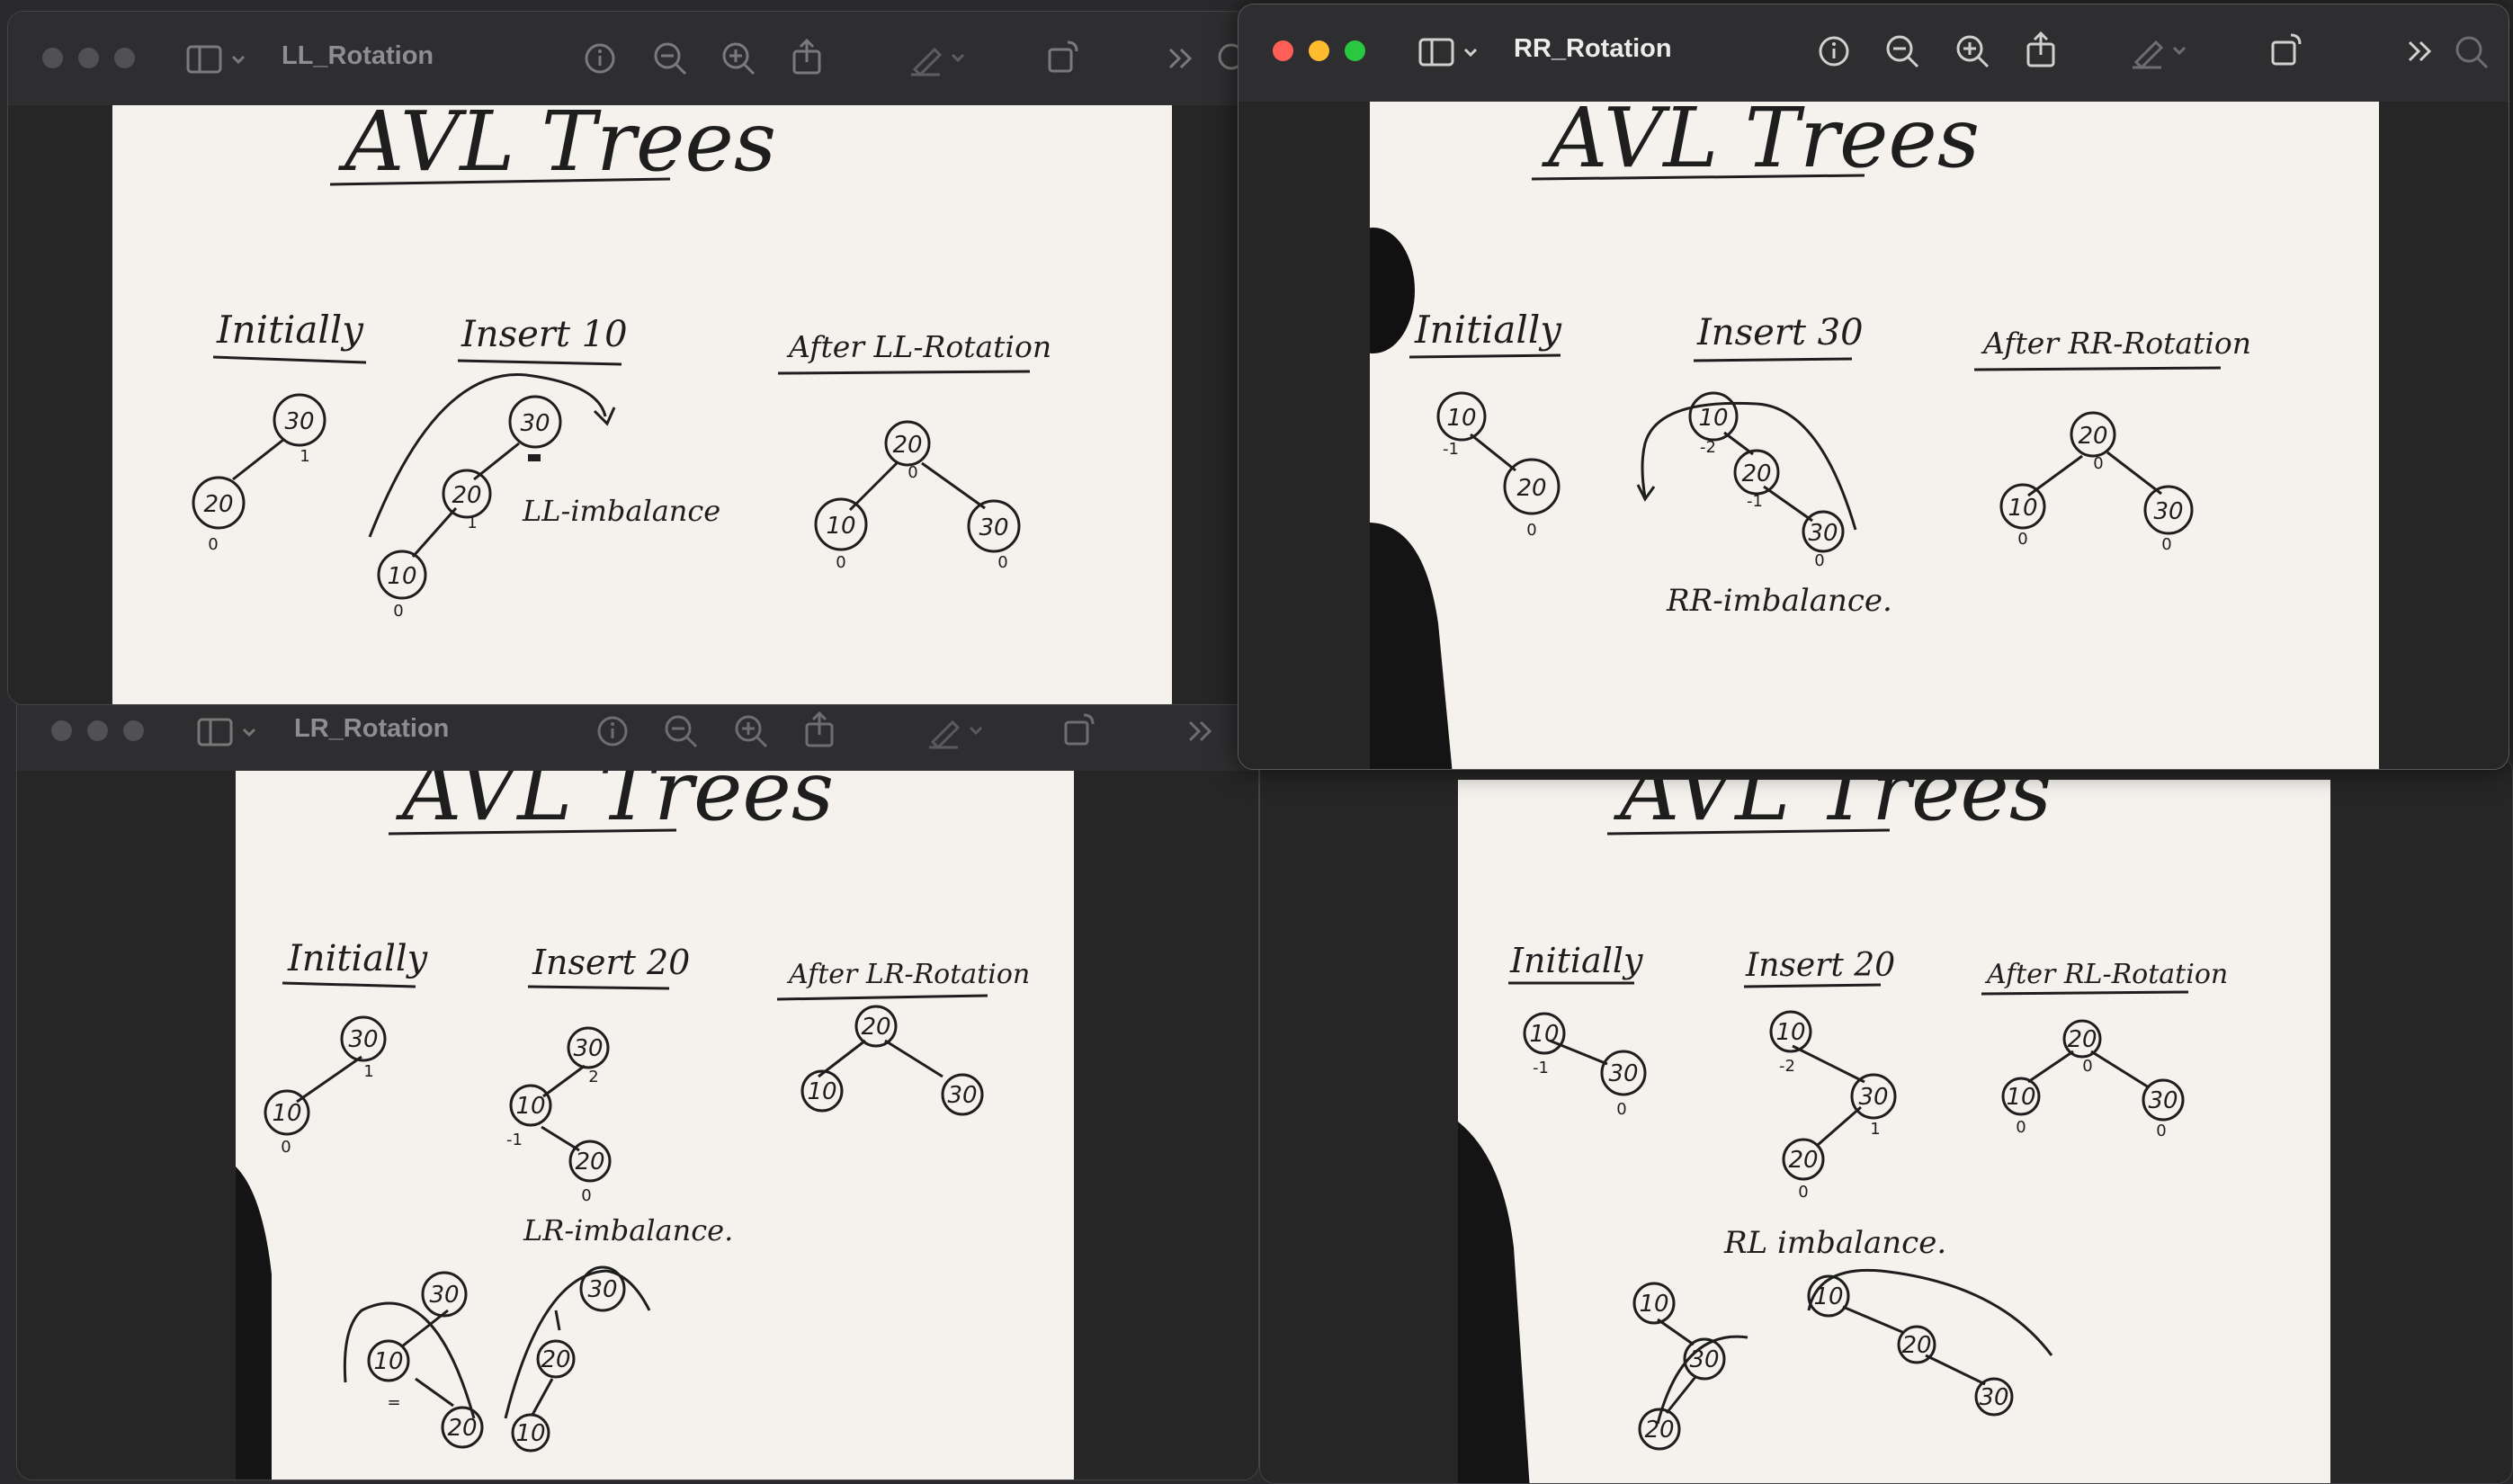  What do you see at coordinates (1874, 53) in the screenshot?
I see `rr-toolbar: RR_Rotation` at bounding box center [1874, 53].